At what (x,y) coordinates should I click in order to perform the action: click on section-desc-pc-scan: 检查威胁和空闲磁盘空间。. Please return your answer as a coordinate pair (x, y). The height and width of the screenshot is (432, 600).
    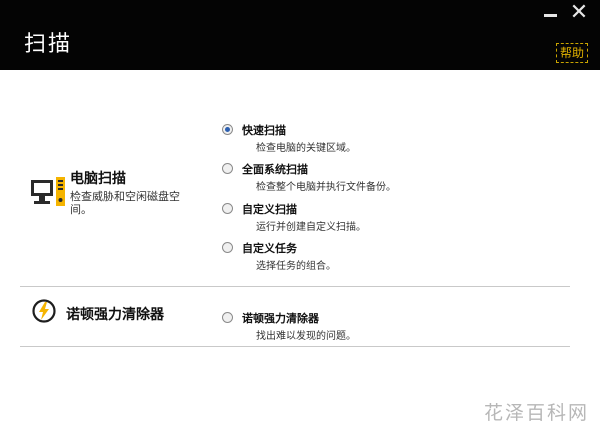
    Looking at the image, I should click on (125, 203).